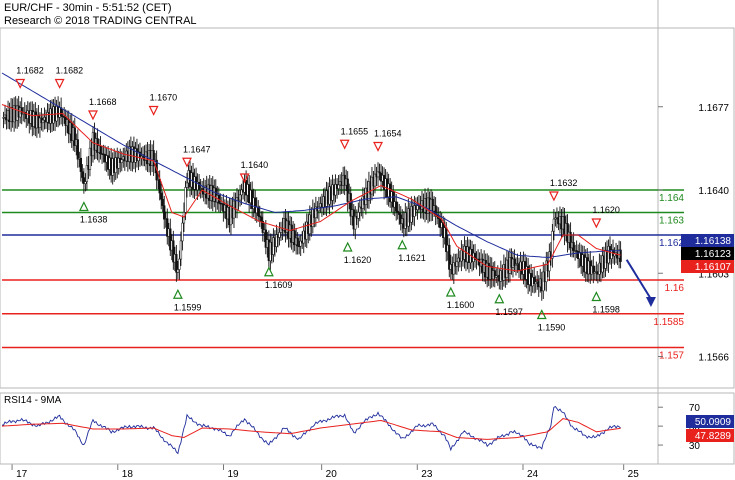  What do you see at coordinates (94, 220) in the screenshot?
I see `trough-label: 1.1638` at bounding box center [94, 220].